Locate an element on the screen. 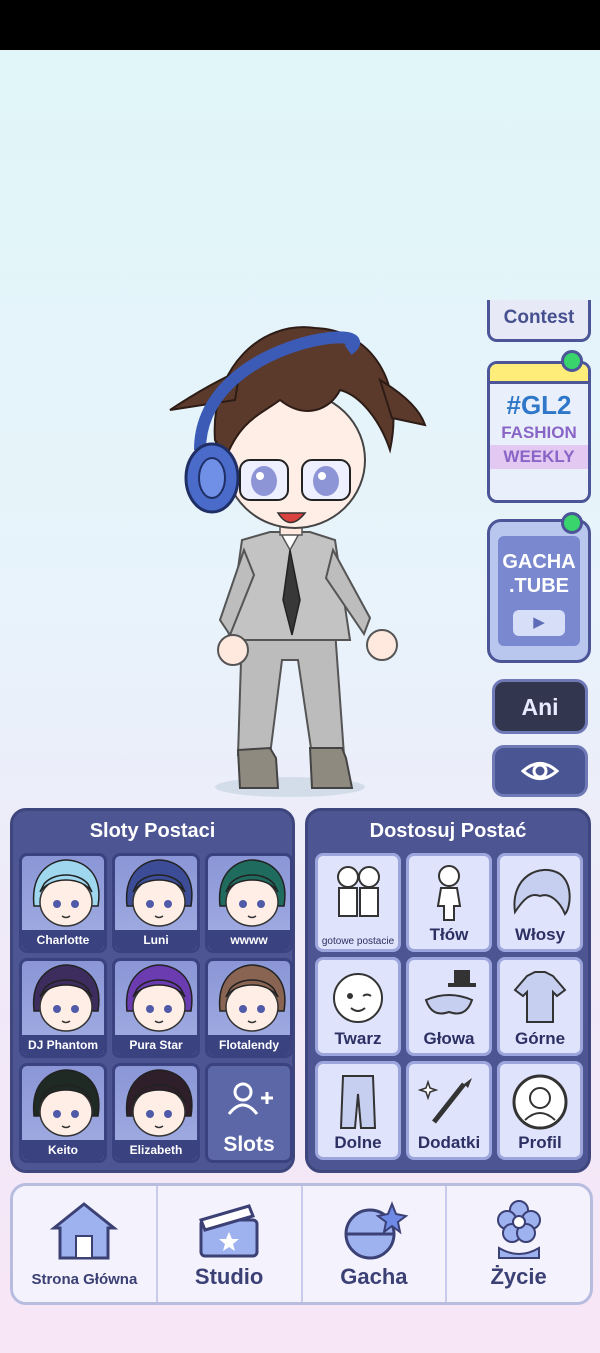 The height and width of the screenshot is (1353, 600). nav-life: Życie is located at coordinates (518, 1244).